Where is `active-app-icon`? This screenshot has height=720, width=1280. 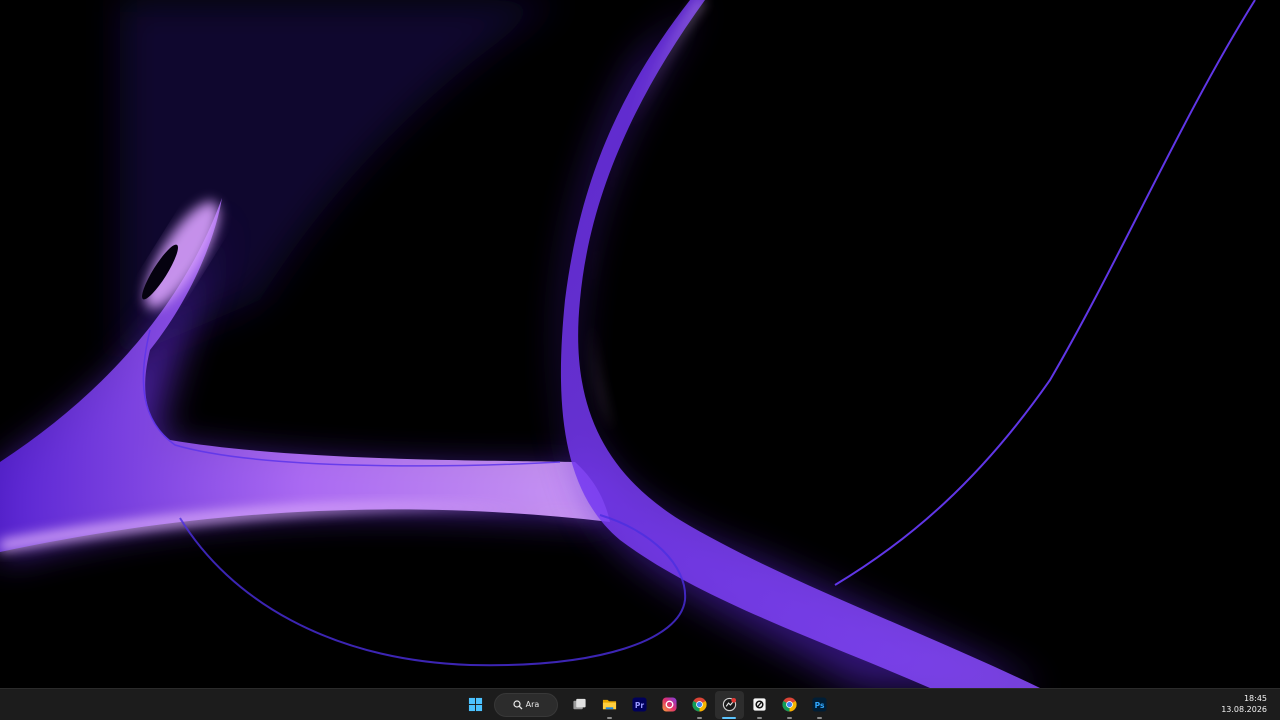
active-app-icon is located at coordinates (729, 704).